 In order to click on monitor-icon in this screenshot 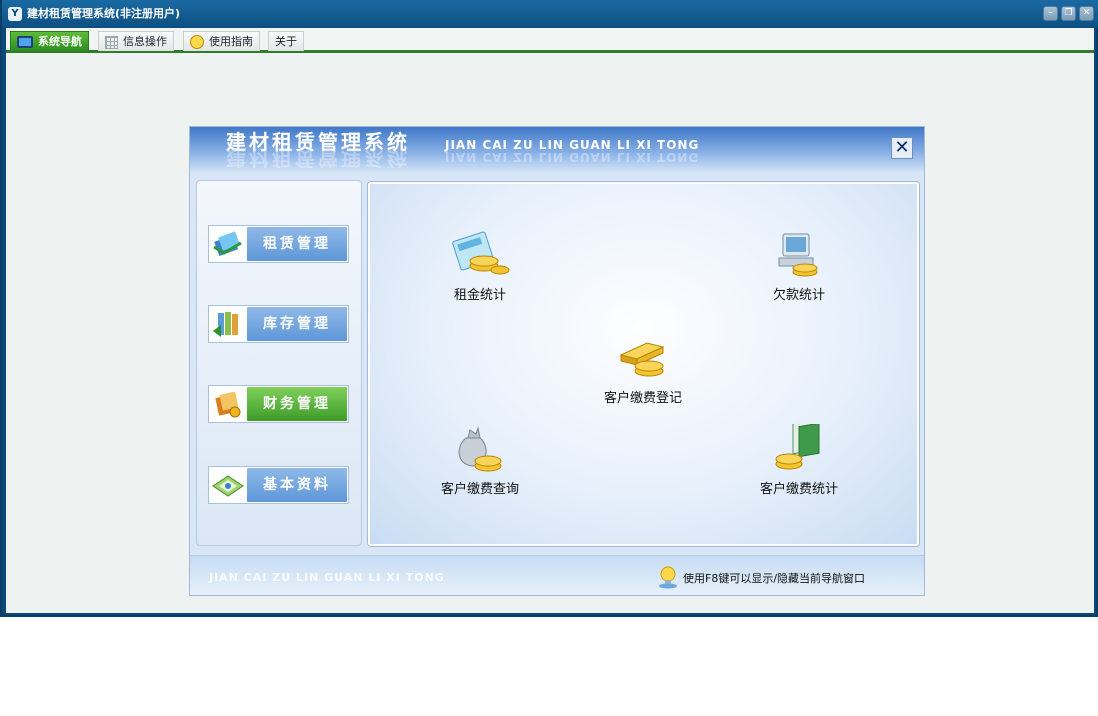, I will do `click(25, 42)`.